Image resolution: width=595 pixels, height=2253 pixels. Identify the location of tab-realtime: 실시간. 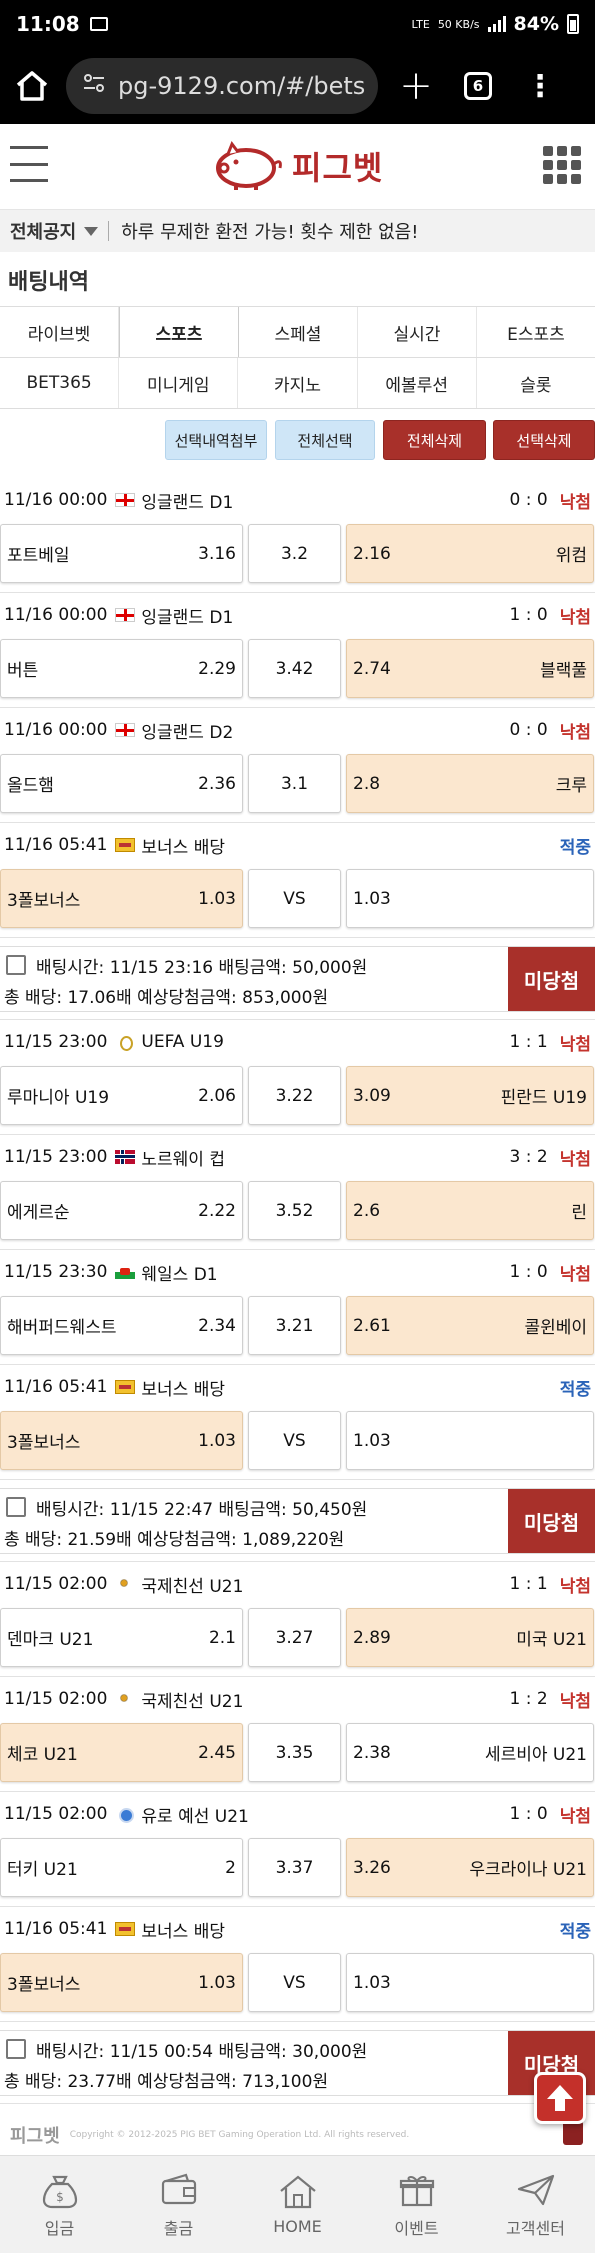
(417, 332).